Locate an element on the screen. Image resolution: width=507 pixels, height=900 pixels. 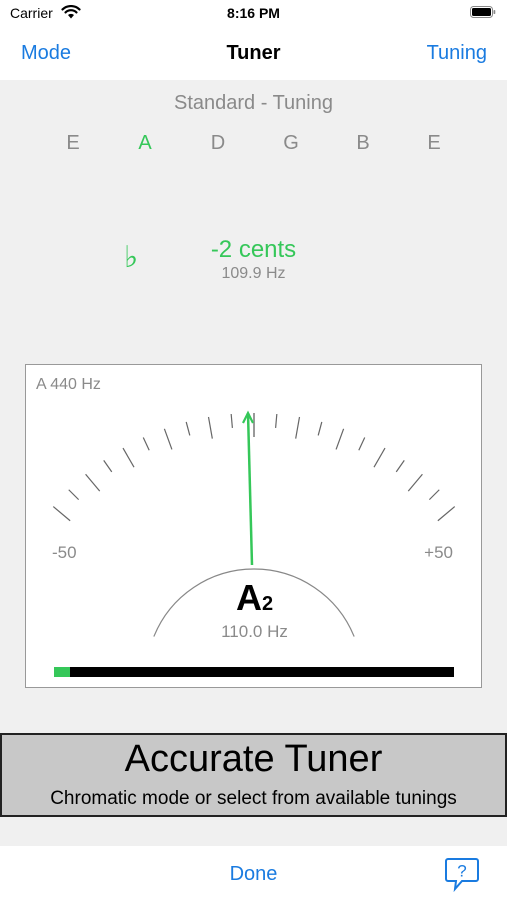
status-bar: Carrier 8:16 PM is located at coordinates (253, 14).